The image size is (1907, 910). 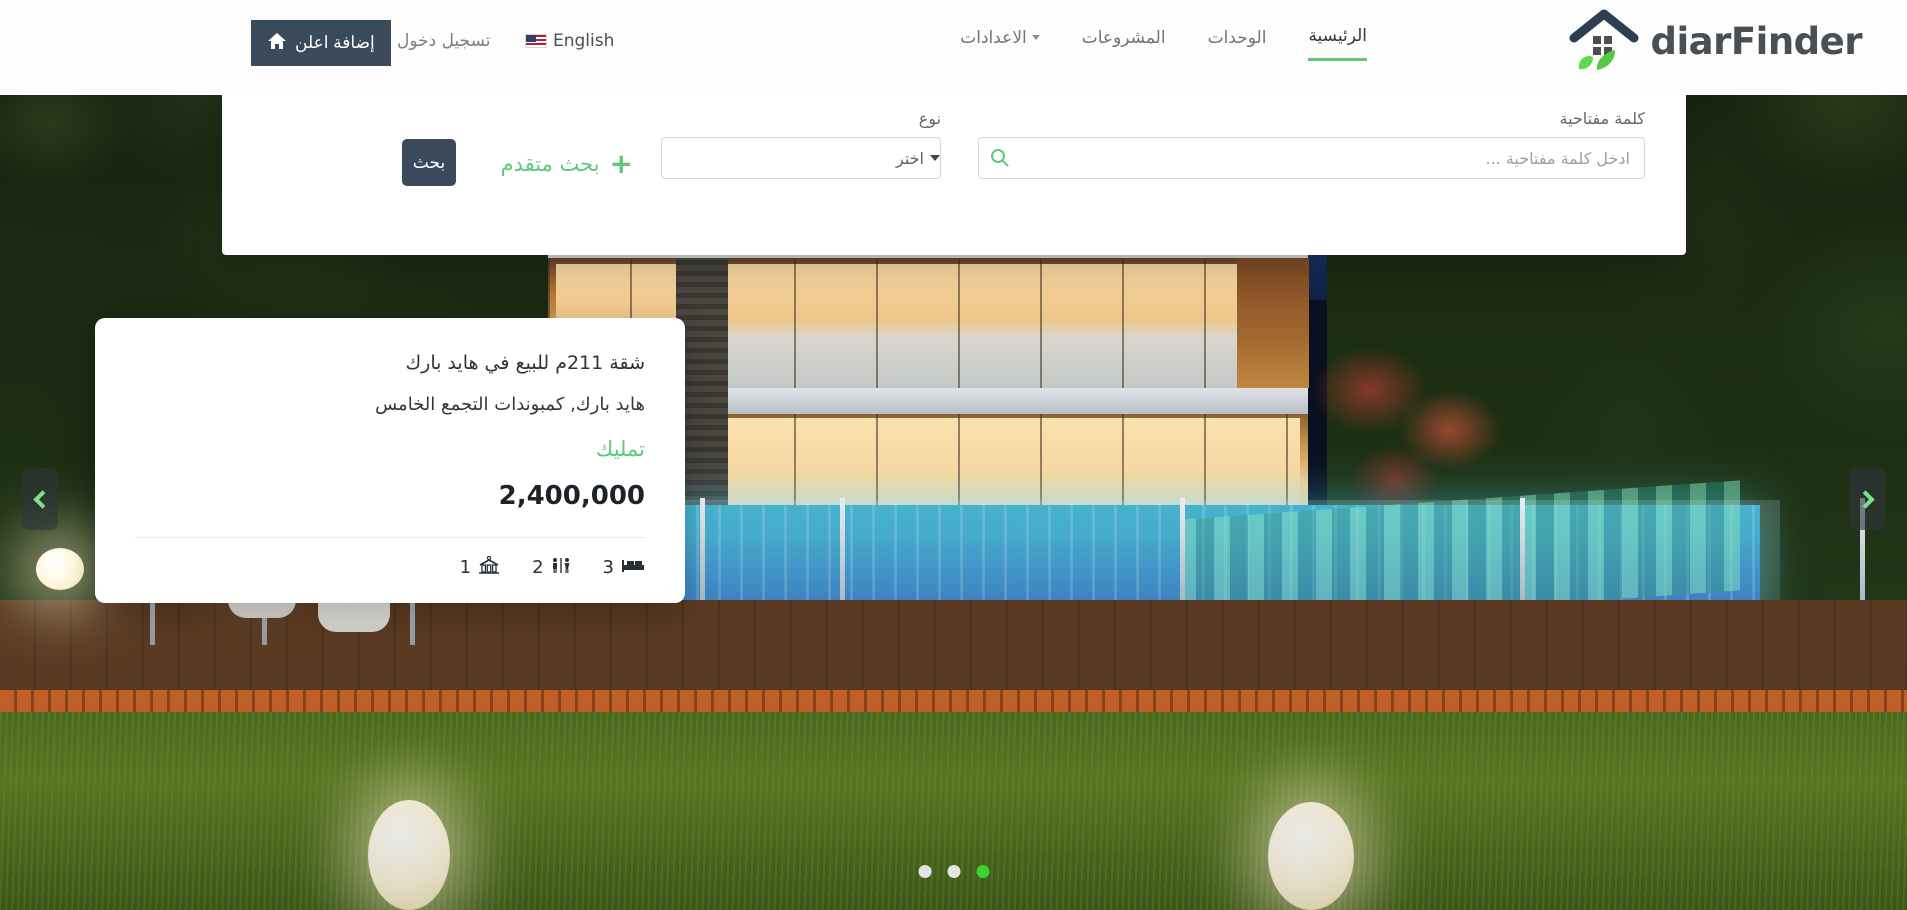 What do you see at coordinates (335, 42) in the screenshot?
I see `add-listing-label: إضافة اعلن` at bounding box center [335, 42].